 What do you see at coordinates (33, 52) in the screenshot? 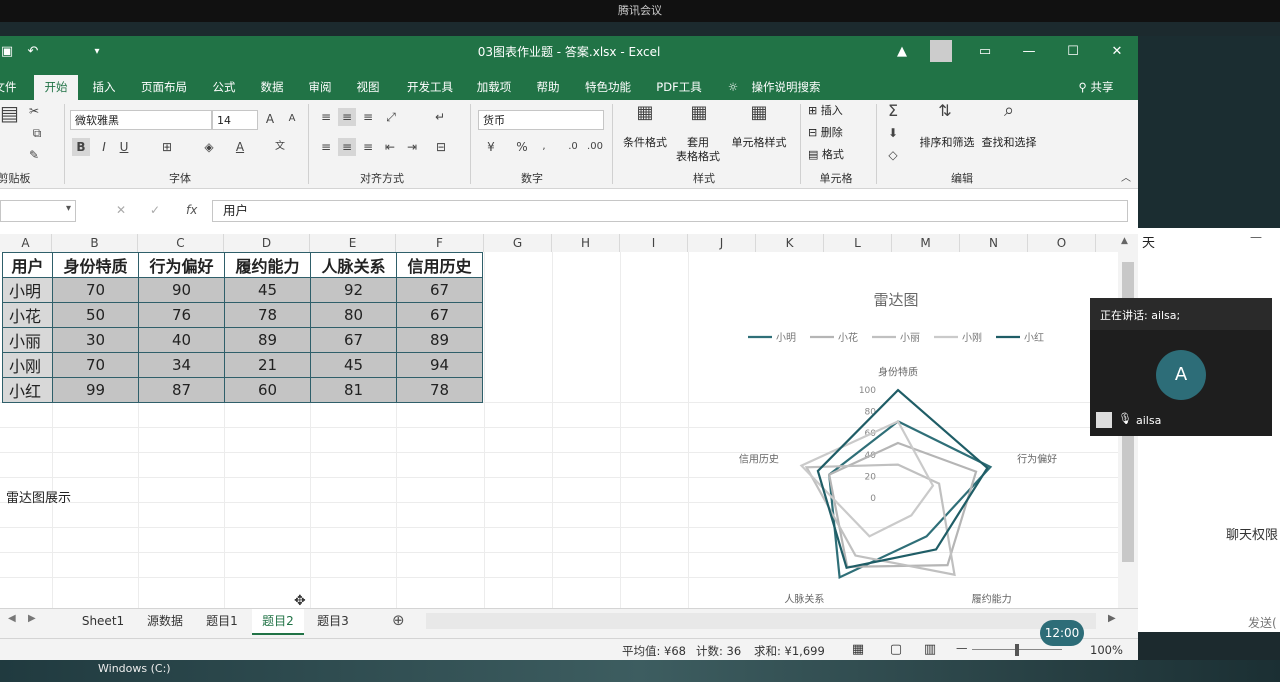
I see `undo-icon: ↶` at bounding box center [33, 52].